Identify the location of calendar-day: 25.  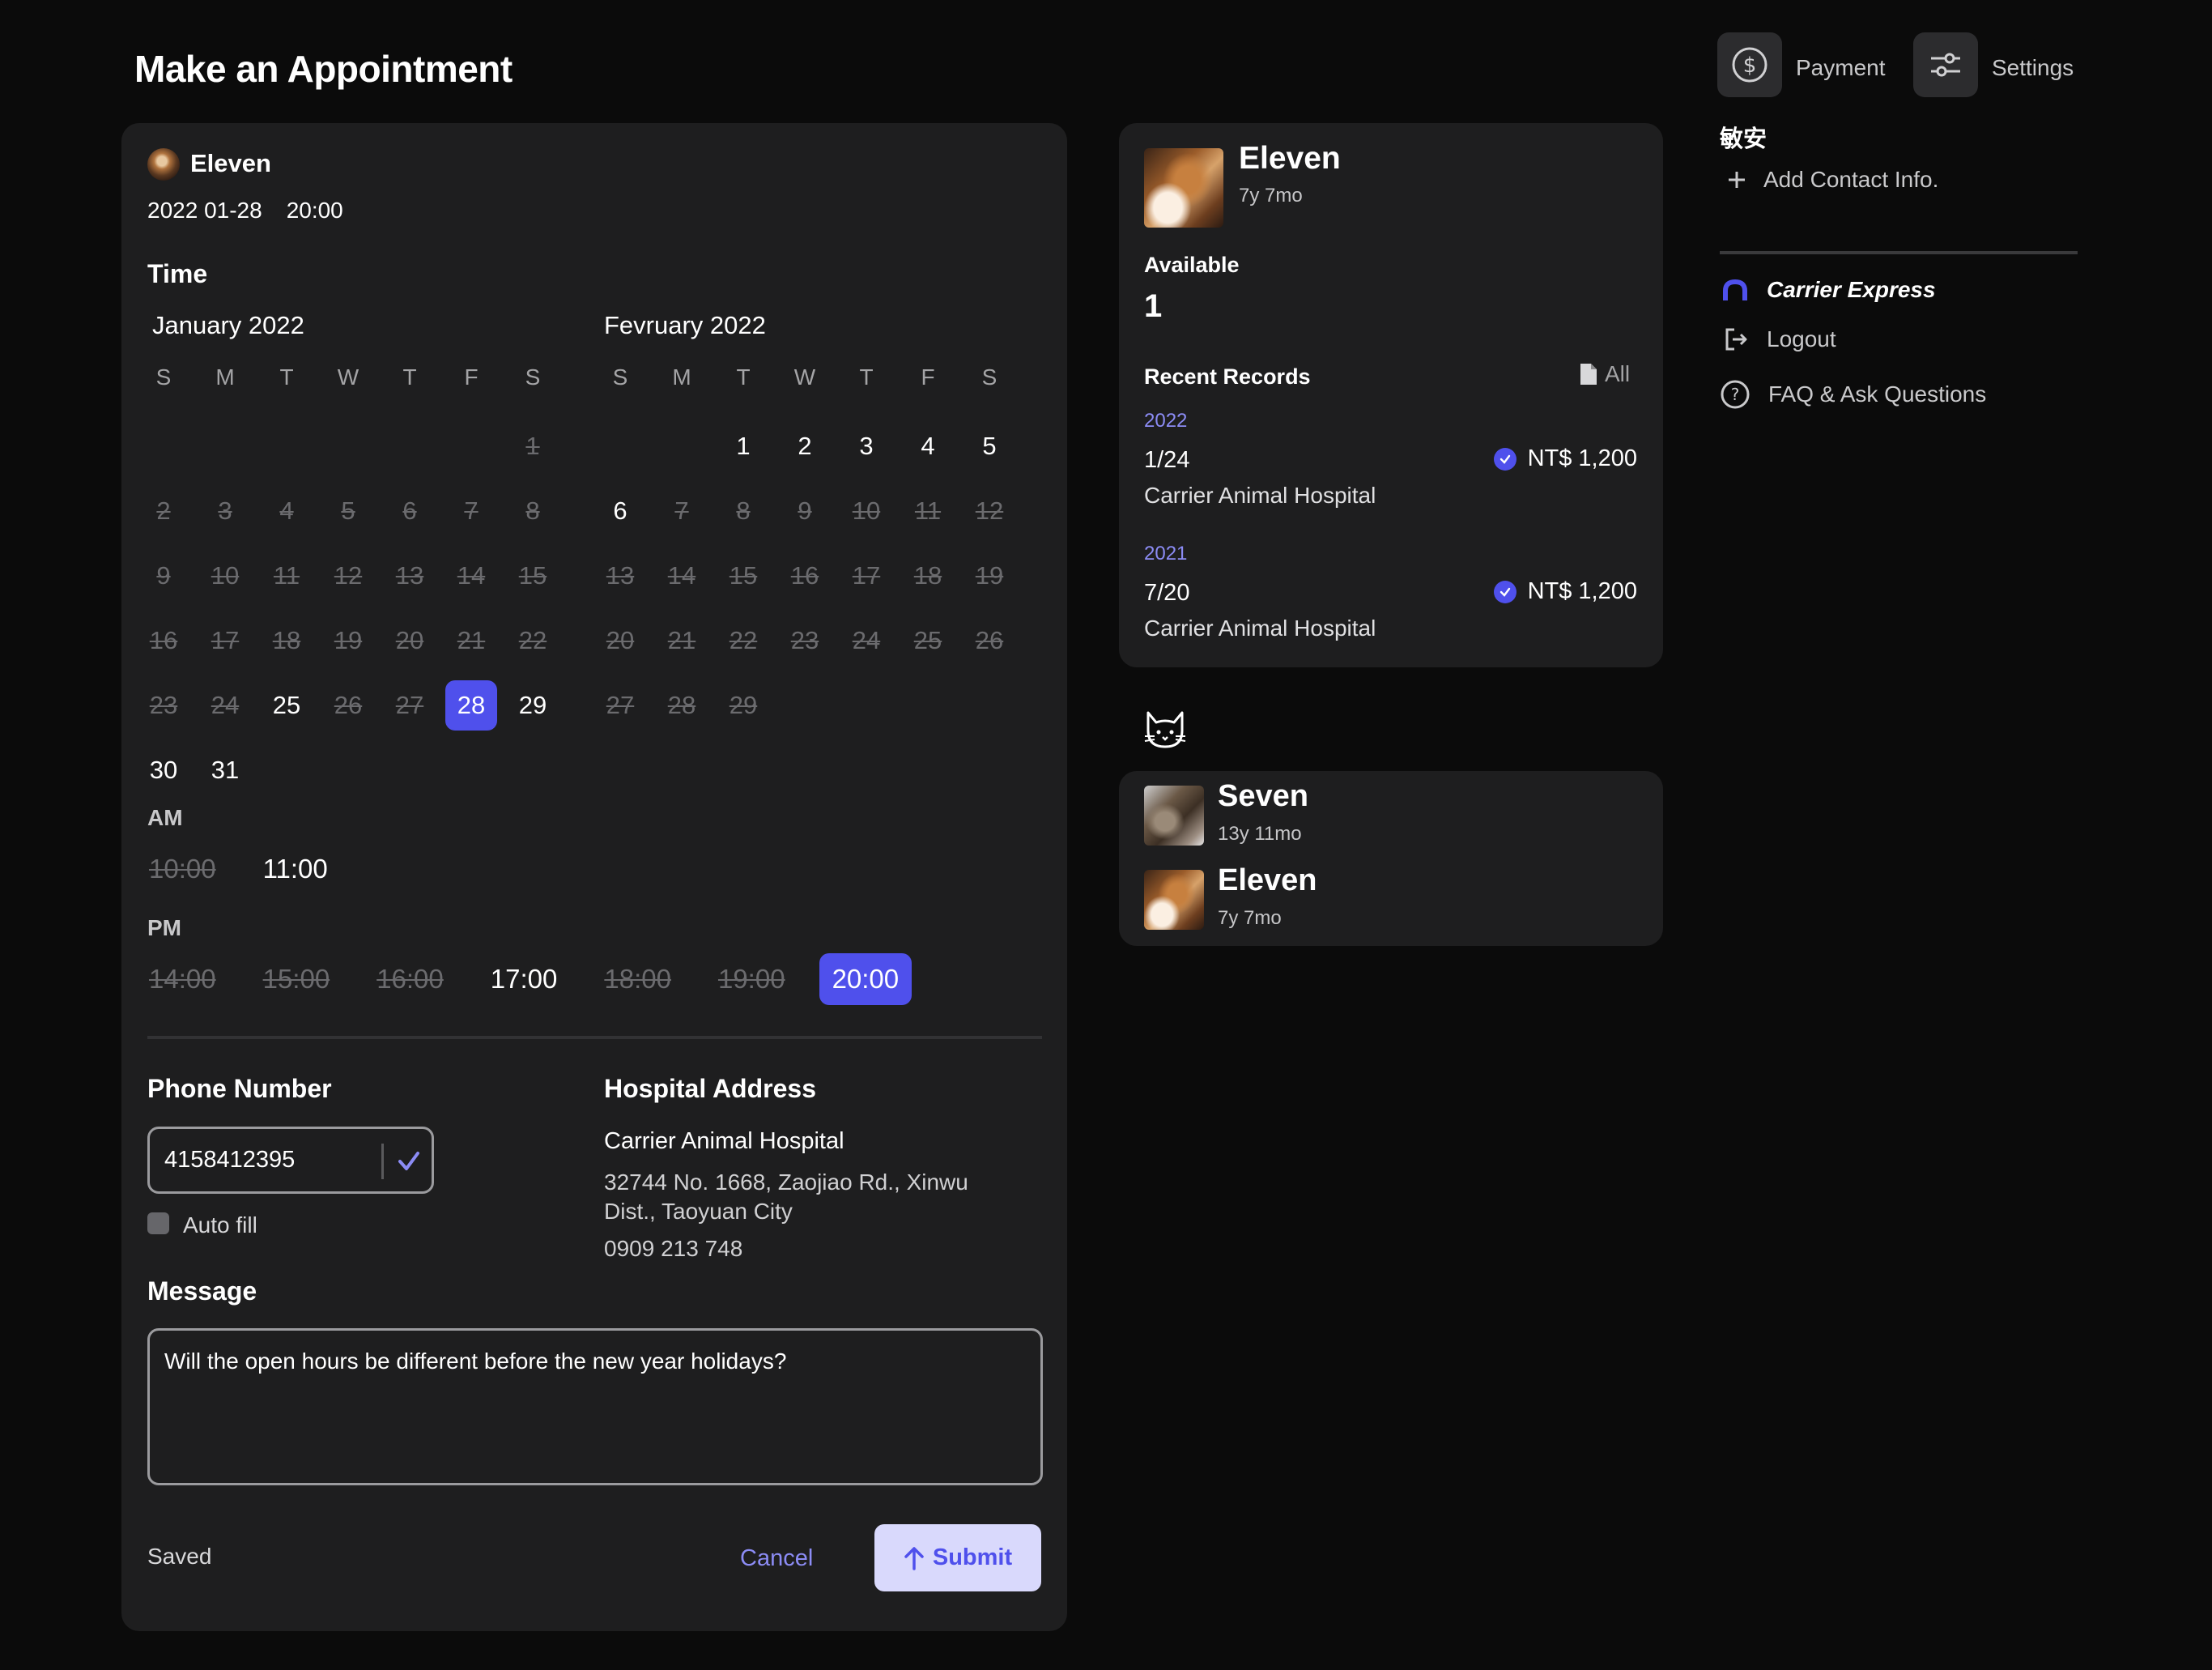
(286, 705).